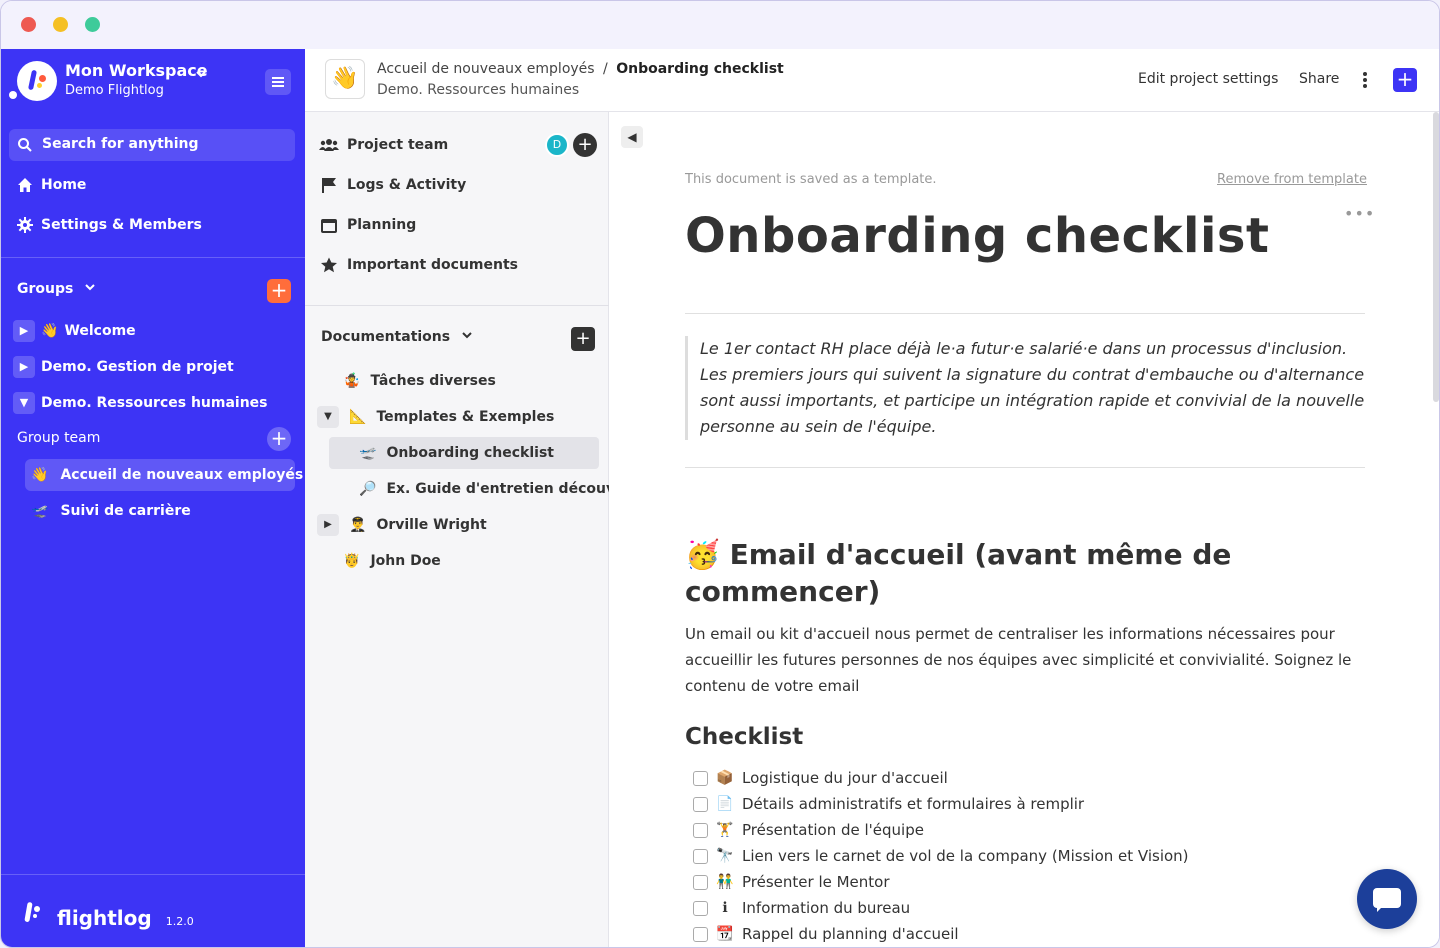 Image resolution: width=1440 pixels, height=948 pixels. What do you see at coordinates (419, 381) in the screenshot?
I see `doc-taches-diverses: 🤹 Tâches diverses` at bounding box center [419, 381].